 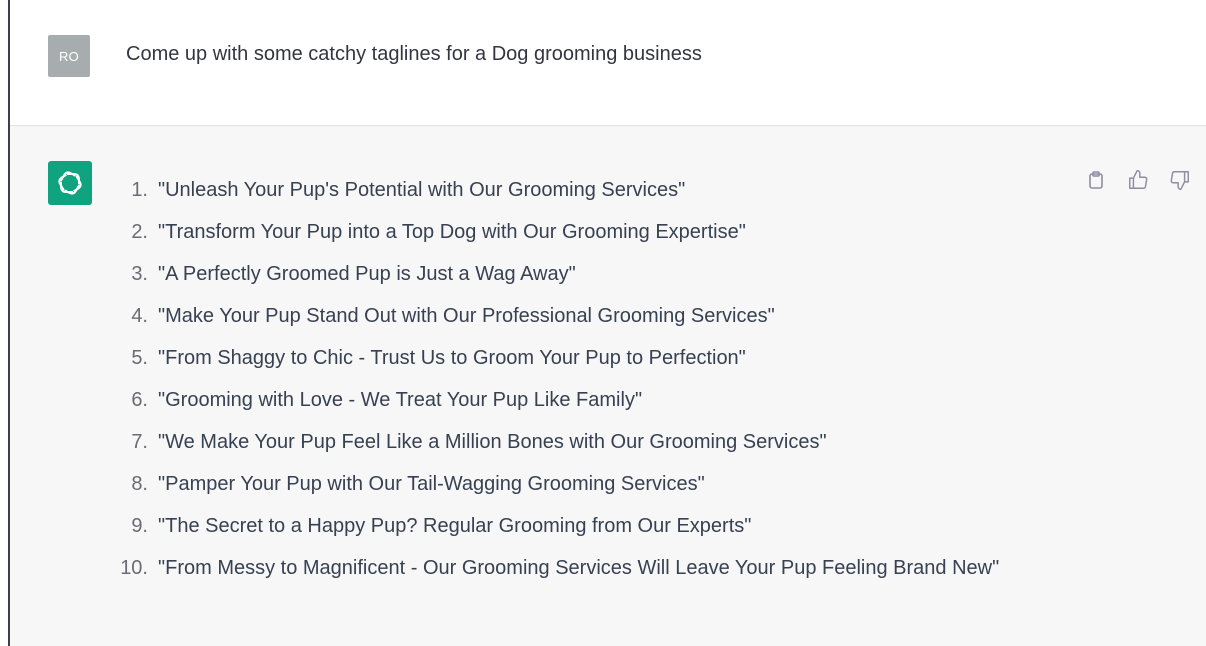 I want to click on openai-logo-icon, so click(x=70, y=183).